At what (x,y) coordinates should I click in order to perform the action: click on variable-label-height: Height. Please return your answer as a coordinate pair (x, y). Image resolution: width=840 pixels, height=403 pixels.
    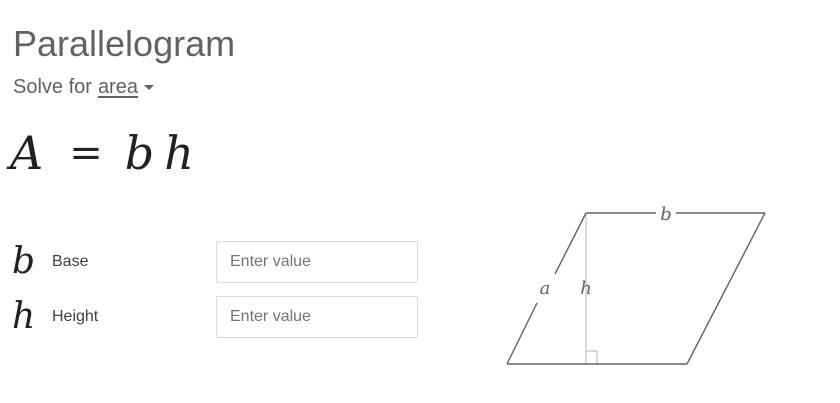
    Looking at the image, I should click on (75, 316).